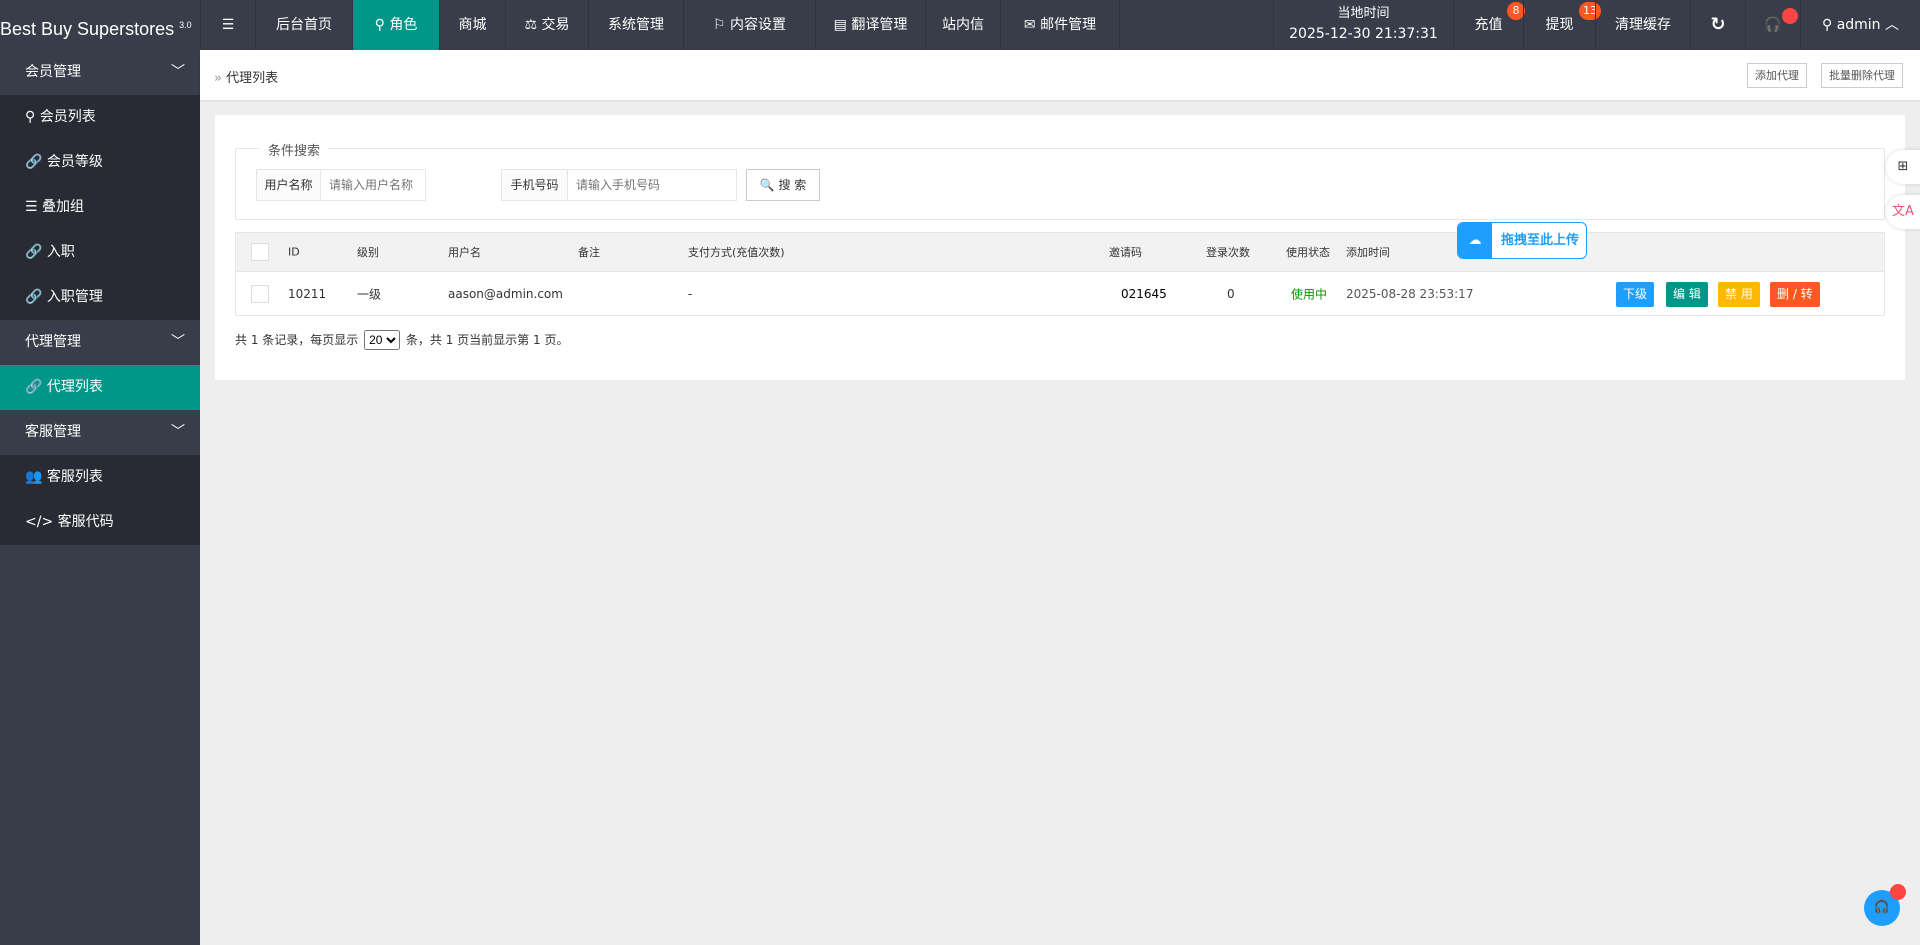 The height and width of the screenshot is (945, 1920). Describe the element at coordinates (100, 117) in the screenshot. I see `sidebar-item-member-list: ⚲ 会员列表` at that location.